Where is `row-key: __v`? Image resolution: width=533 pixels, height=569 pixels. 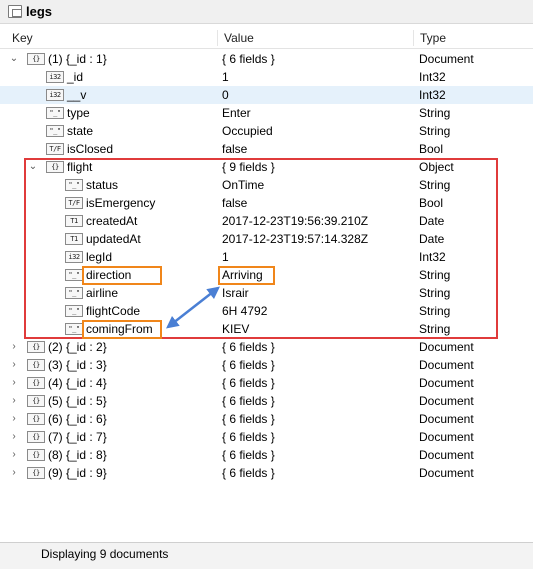 row-key: __v is located at coordinates (77, 95).